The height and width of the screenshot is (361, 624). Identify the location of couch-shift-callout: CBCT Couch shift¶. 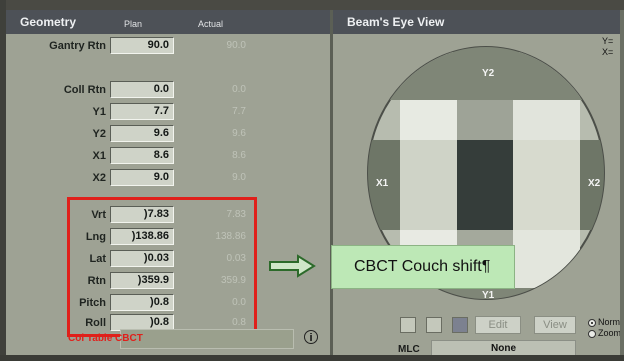
(423, 267).